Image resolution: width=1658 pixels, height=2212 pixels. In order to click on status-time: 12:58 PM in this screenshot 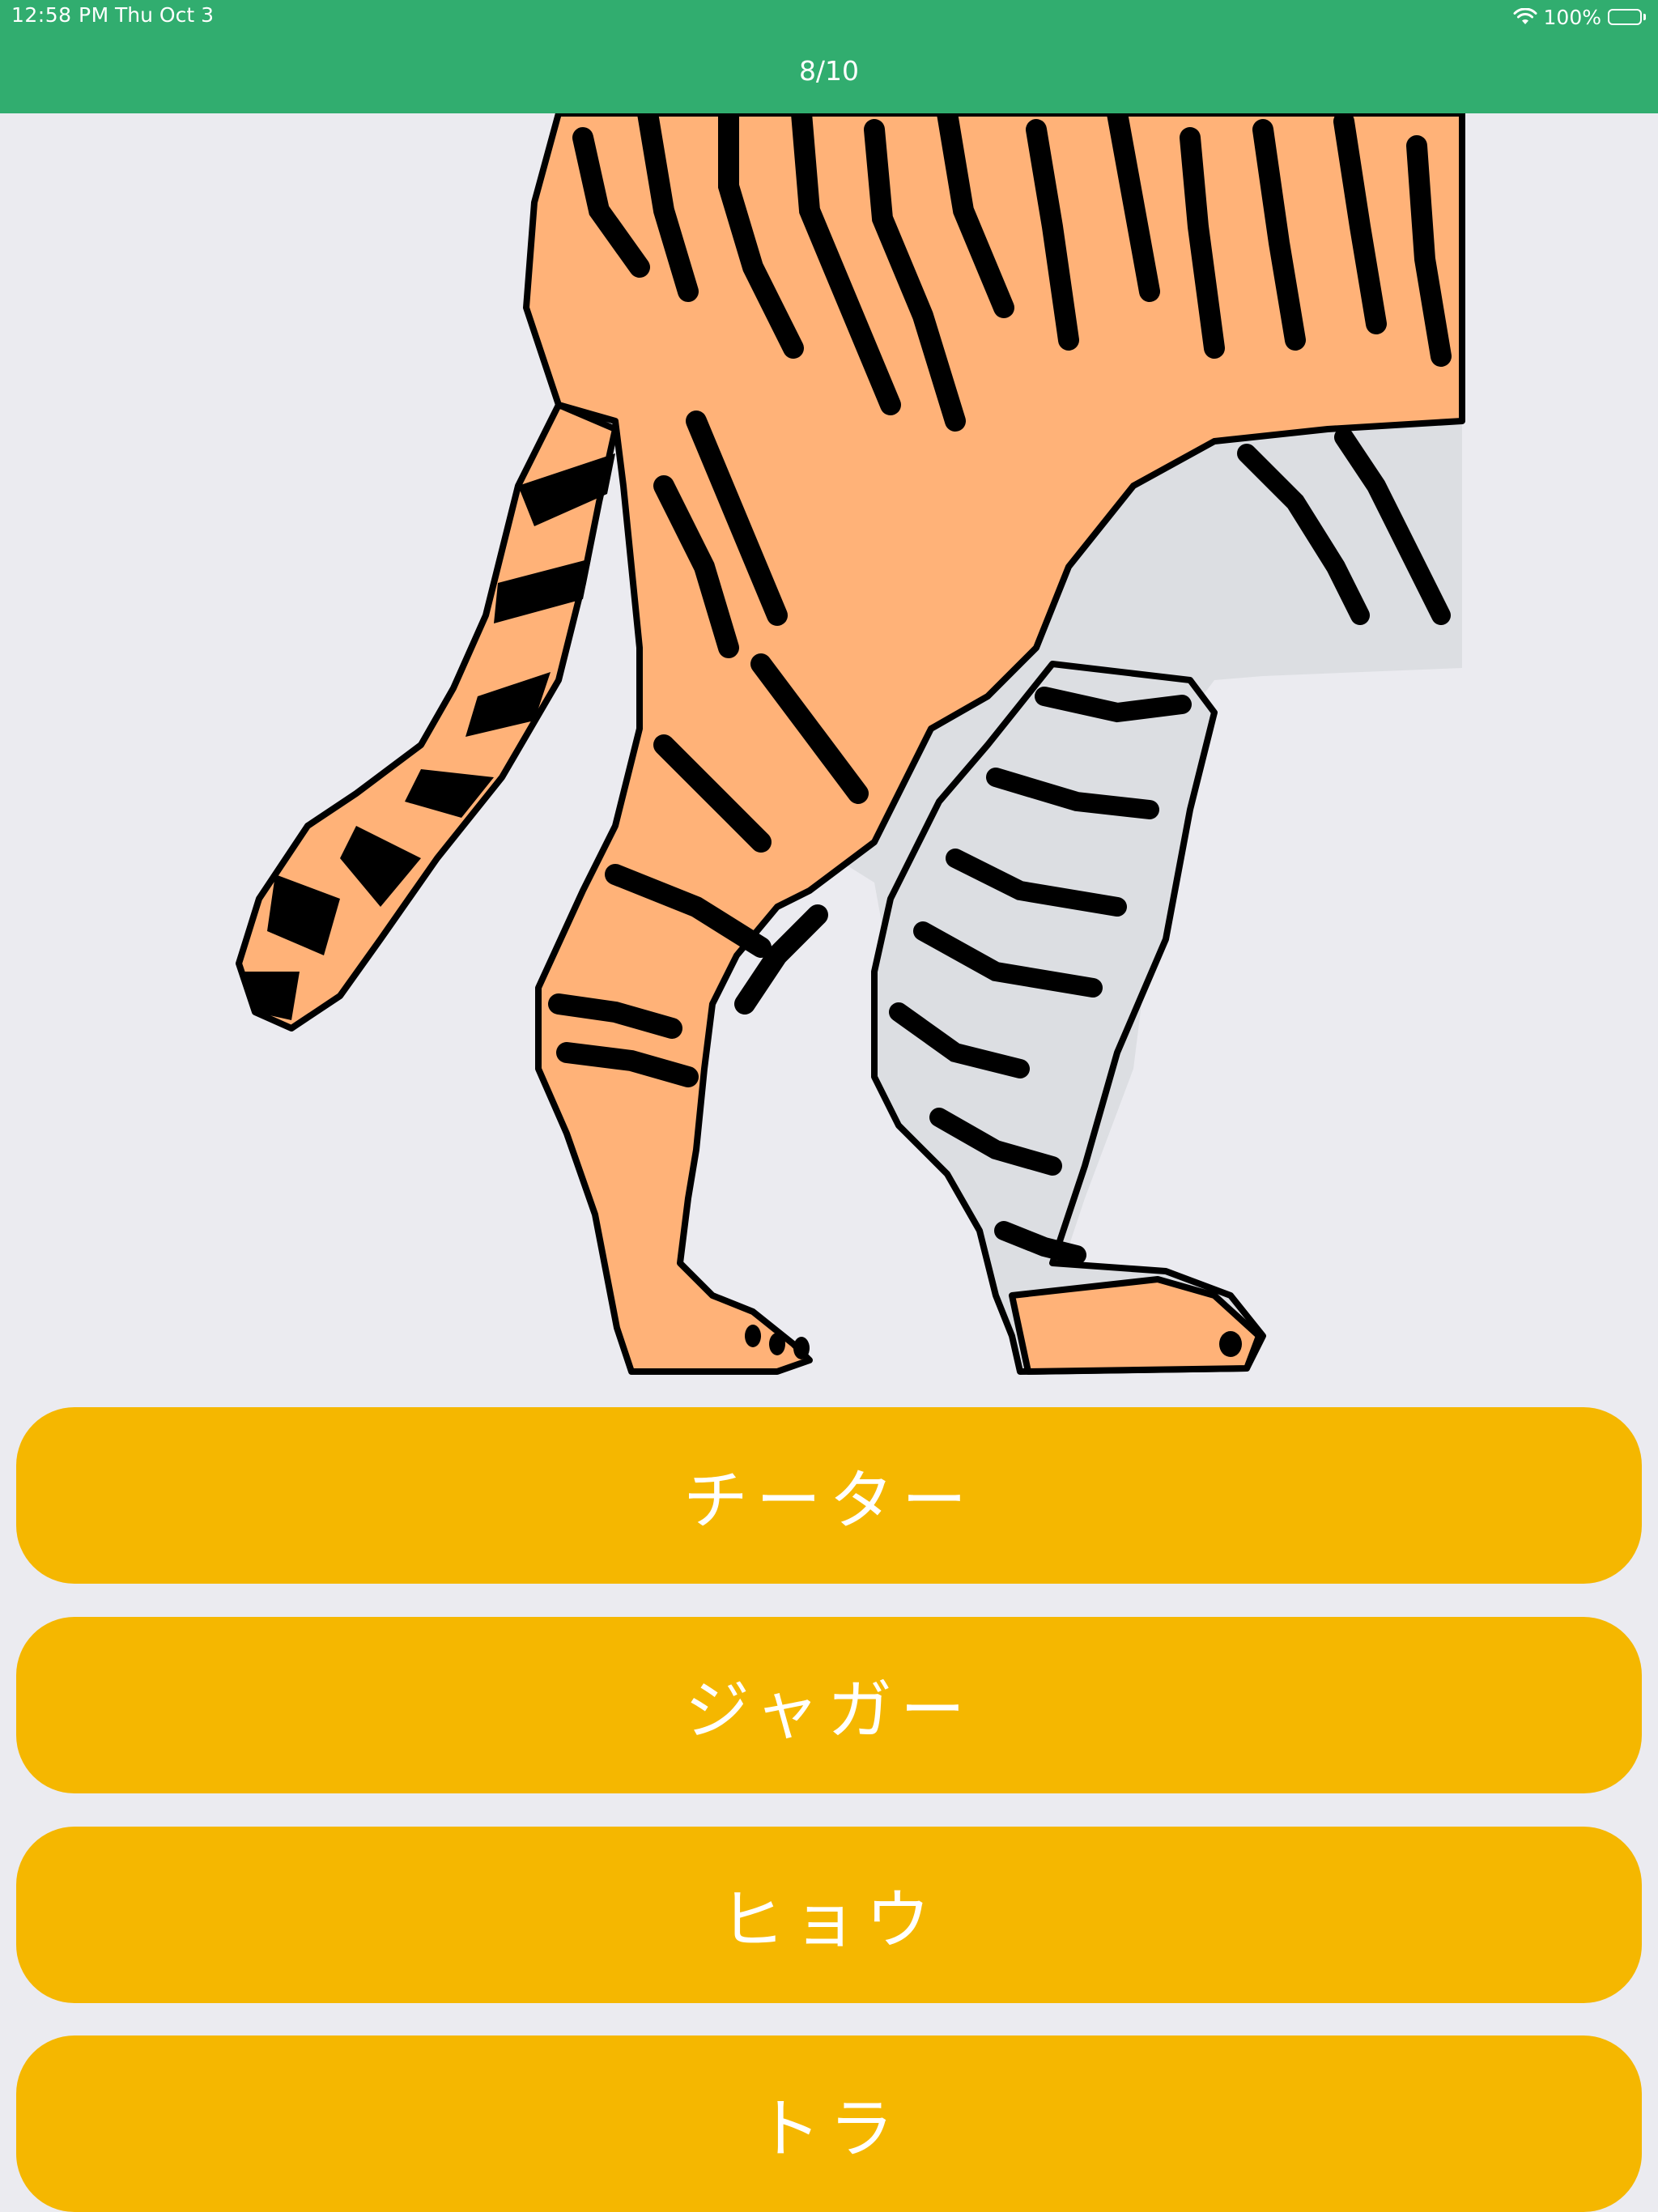, I will do `click(60, 15)`.